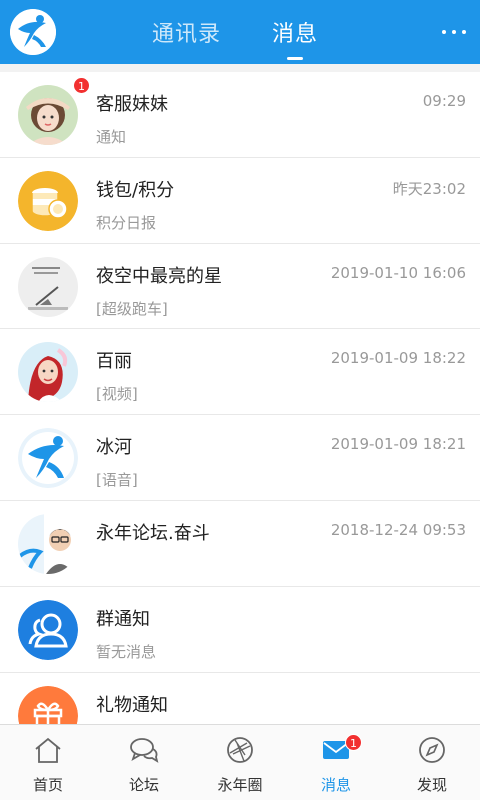  I want to click on message-row: 百丽 [视频] 2019-01-09 18:22, so click(240, 372).